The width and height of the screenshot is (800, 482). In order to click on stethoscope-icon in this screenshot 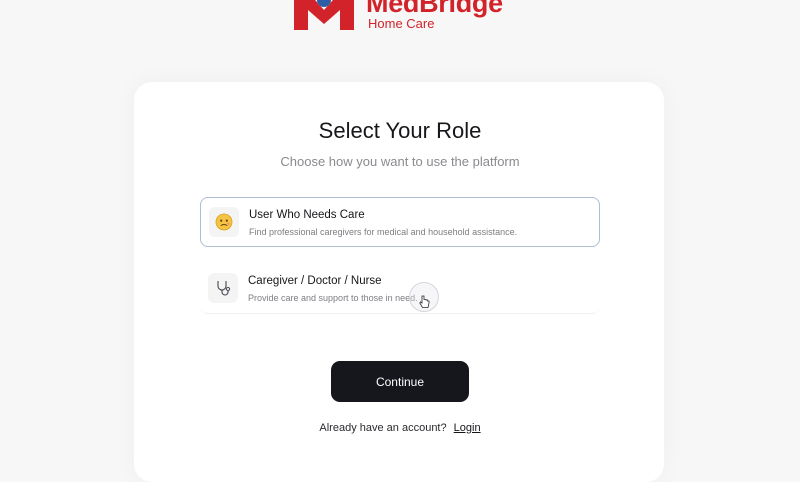, I will do `click(223, 288)`.